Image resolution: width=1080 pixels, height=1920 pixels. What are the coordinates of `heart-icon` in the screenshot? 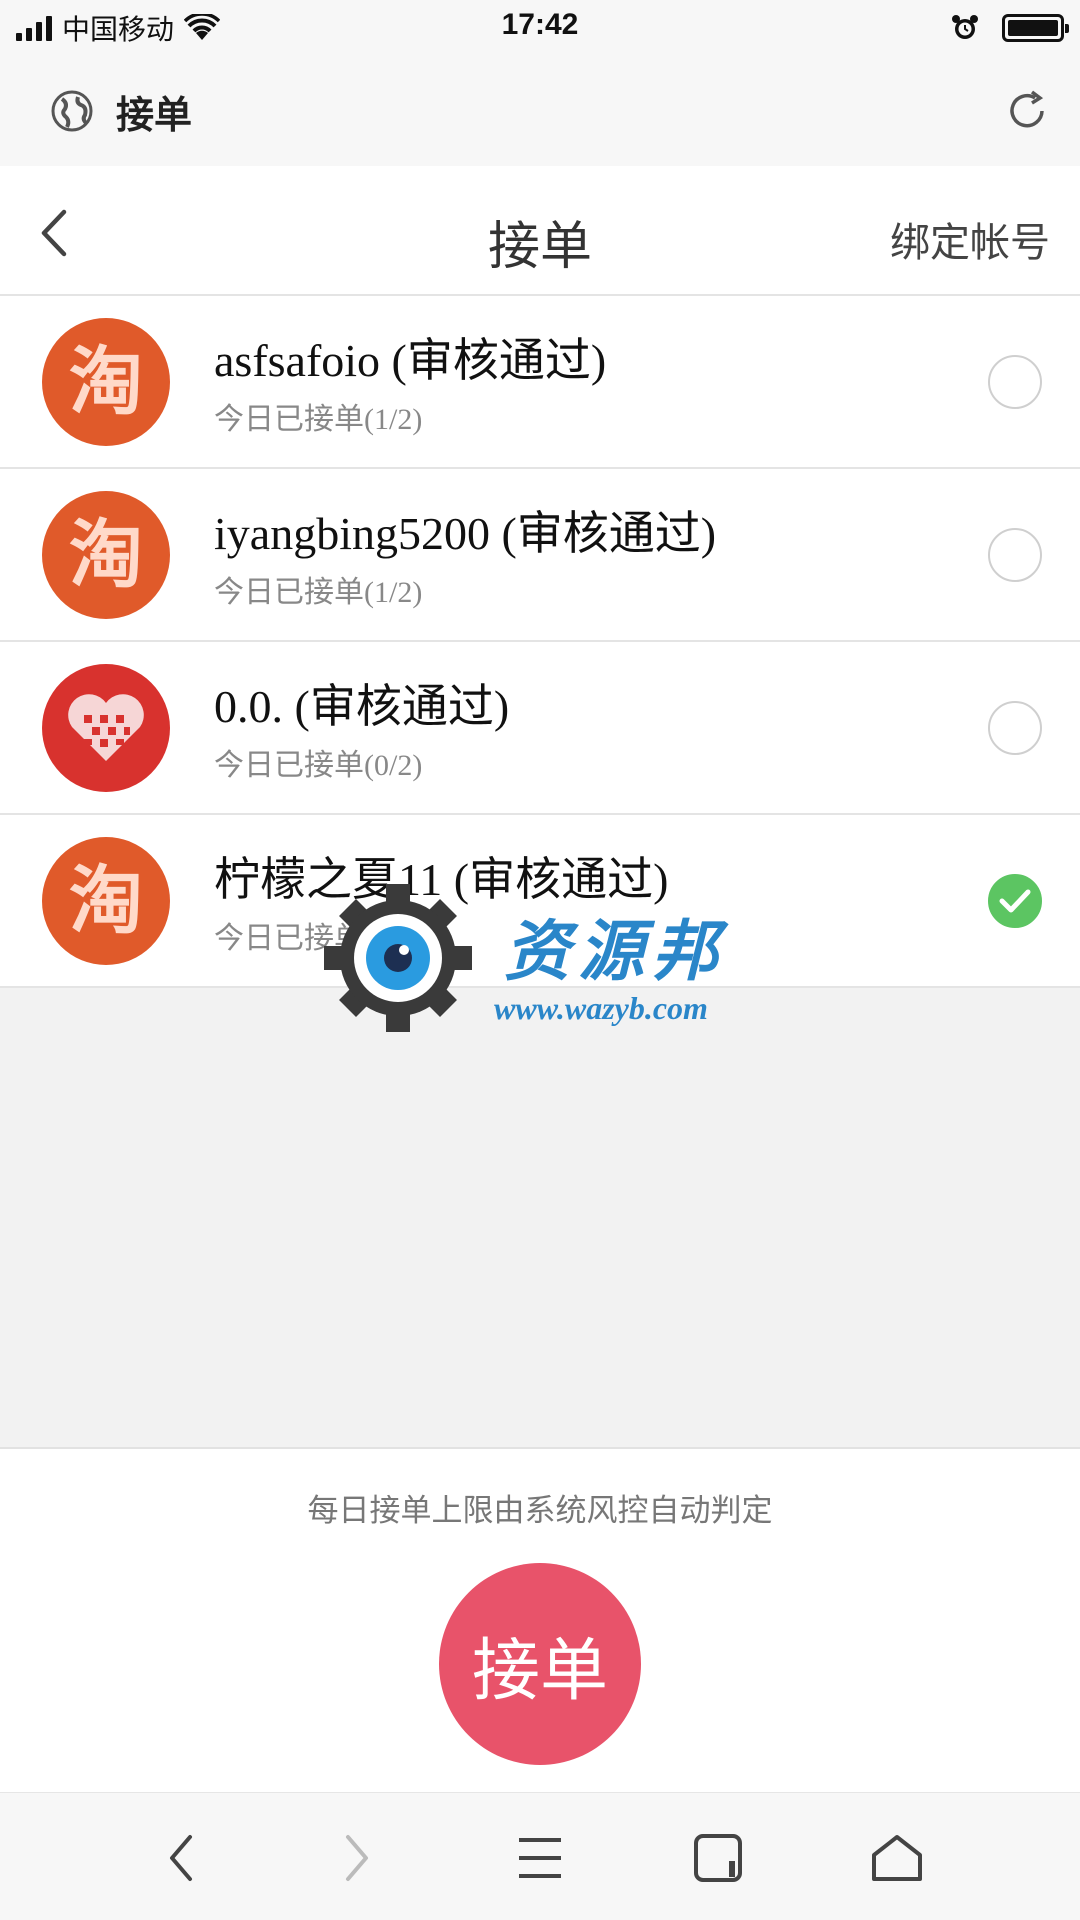 It's located at (106, 728).